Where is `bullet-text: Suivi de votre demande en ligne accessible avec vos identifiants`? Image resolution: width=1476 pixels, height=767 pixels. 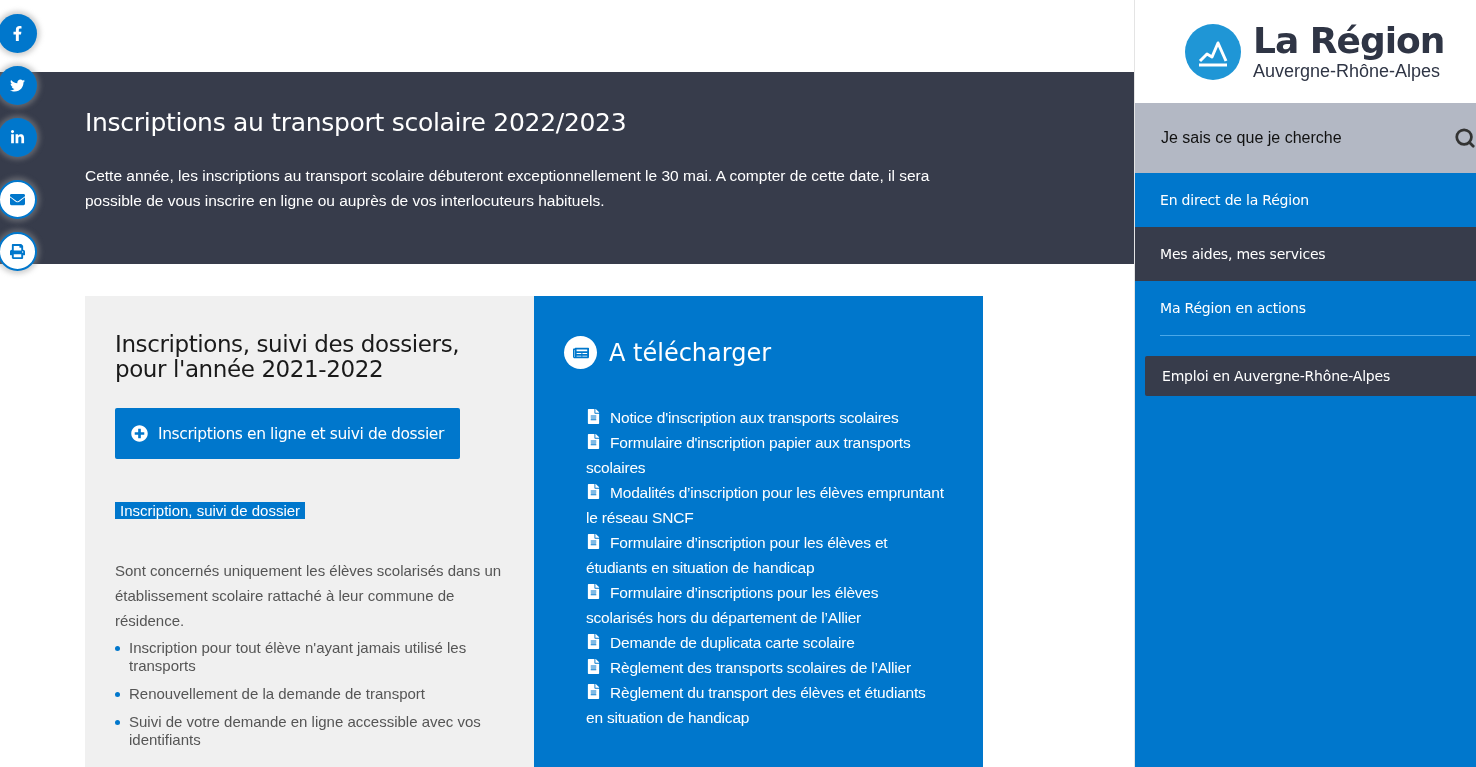
bullet-text: Suivi de votre demande en ligne accessible avec vos identifiants is located at coordinates (305, 731).